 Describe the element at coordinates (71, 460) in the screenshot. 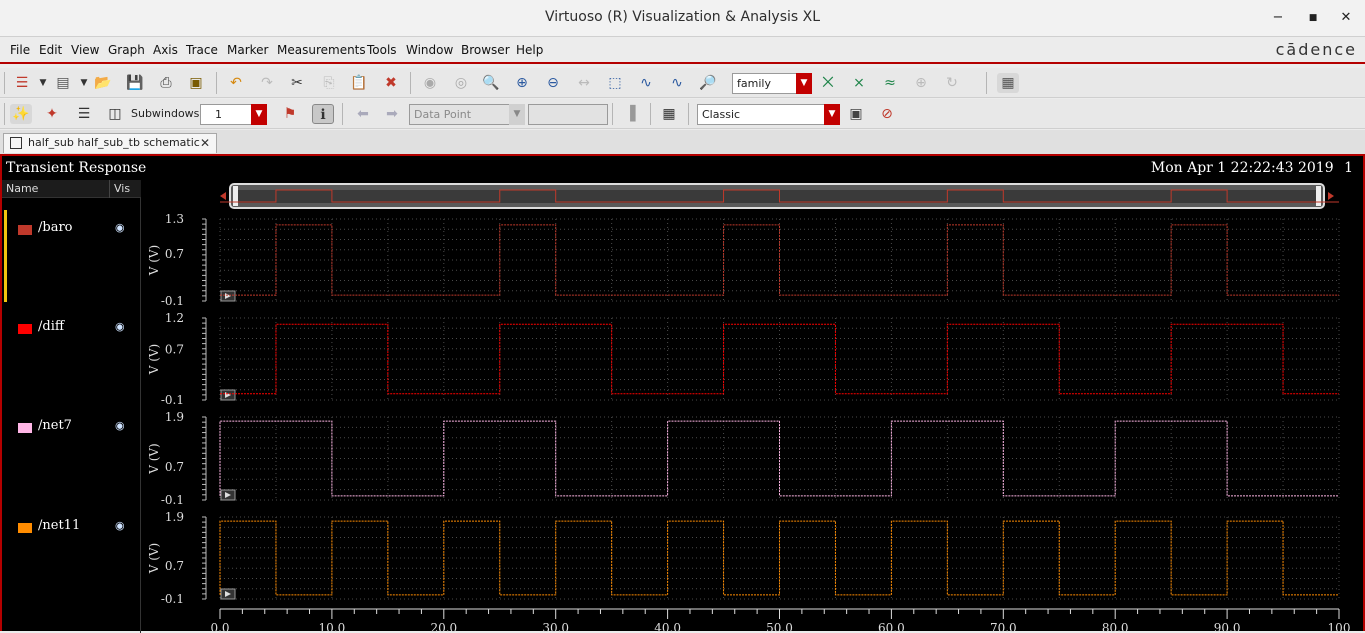

I see `legend-item-net7: /net7 ◉` at that location.